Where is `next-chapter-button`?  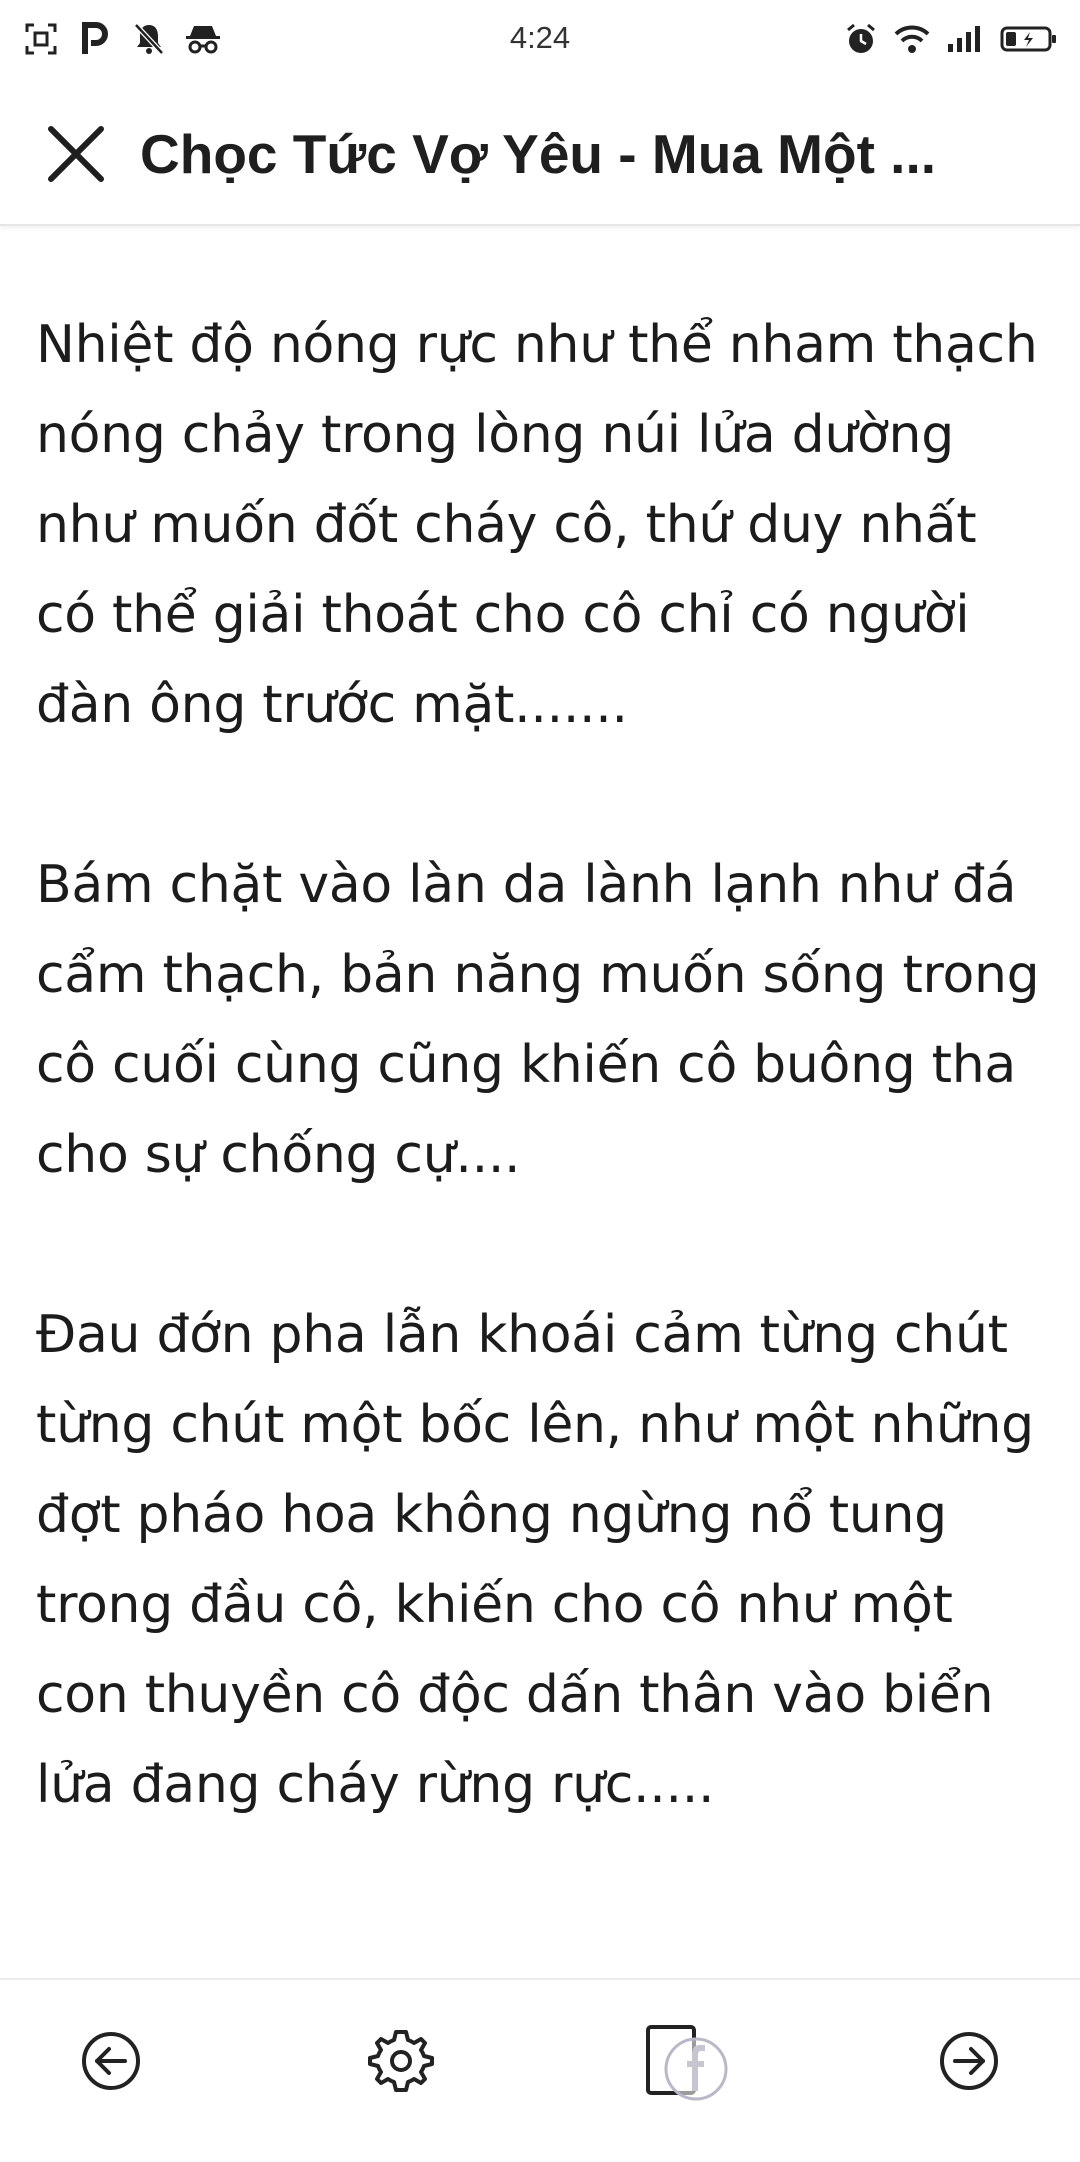 next-chapter-button is located at coordinates (969, 2063).